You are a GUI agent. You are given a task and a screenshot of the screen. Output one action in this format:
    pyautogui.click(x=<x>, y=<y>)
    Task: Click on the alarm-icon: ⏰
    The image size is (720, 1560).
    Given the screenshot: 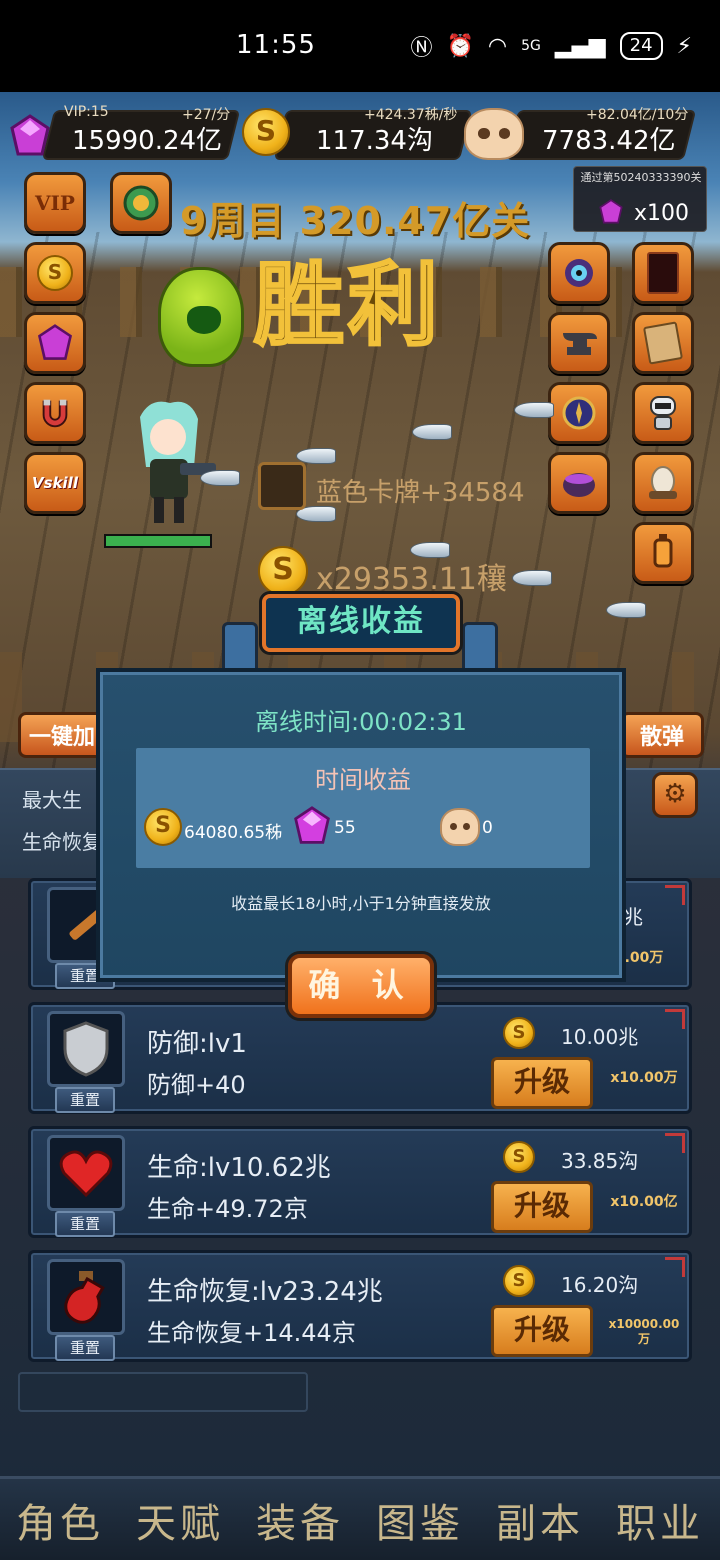 What is the action you would take?
    pyautogui.click(x=460, y=46)
    